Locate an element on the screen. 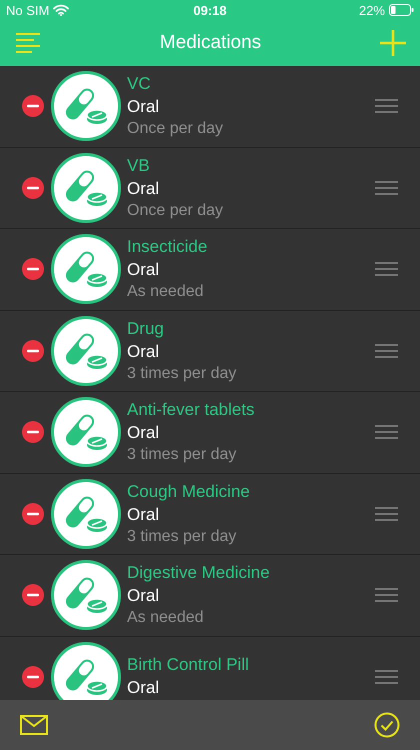  medication-name: Anti-fever tablets is located at coordinates (191, 410).